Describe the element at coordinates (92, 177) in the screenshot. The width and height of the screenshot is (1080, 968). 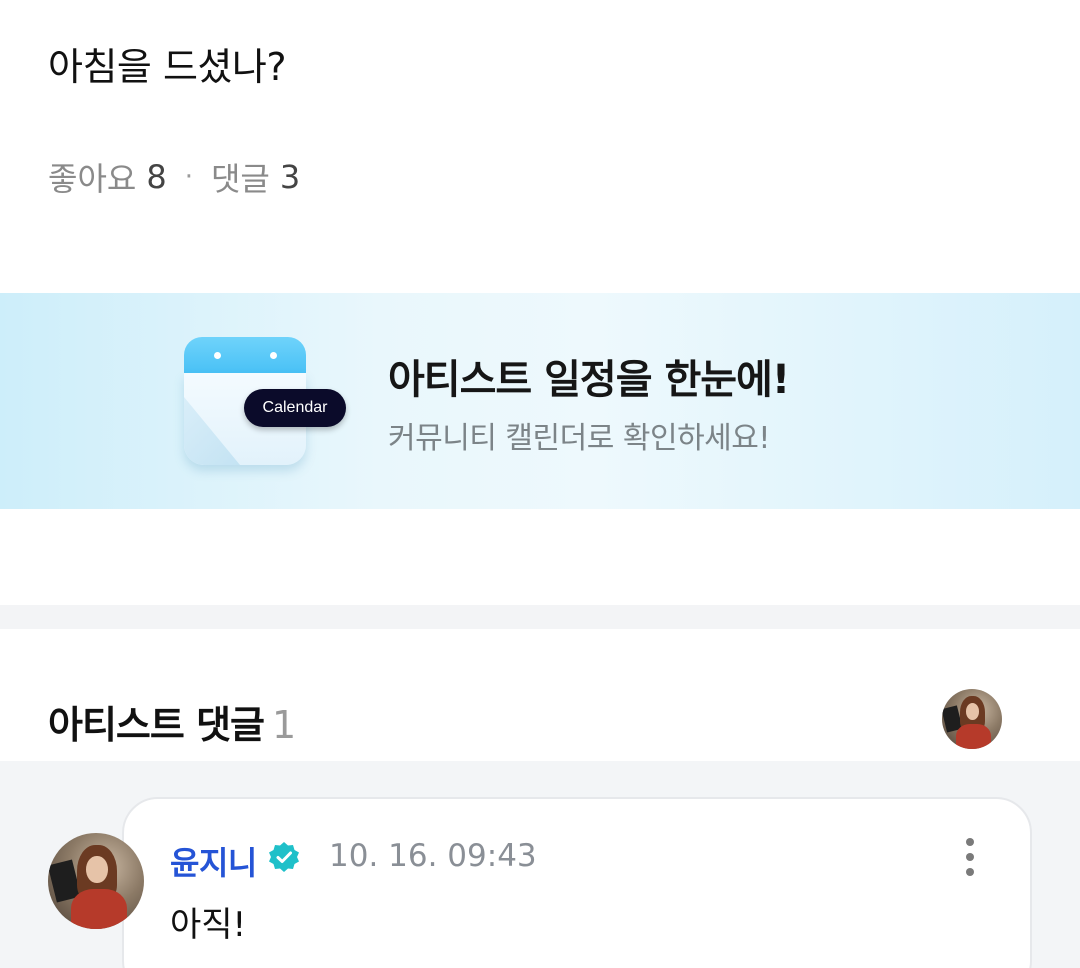
I see `likes-label: 좋아요` at that location.